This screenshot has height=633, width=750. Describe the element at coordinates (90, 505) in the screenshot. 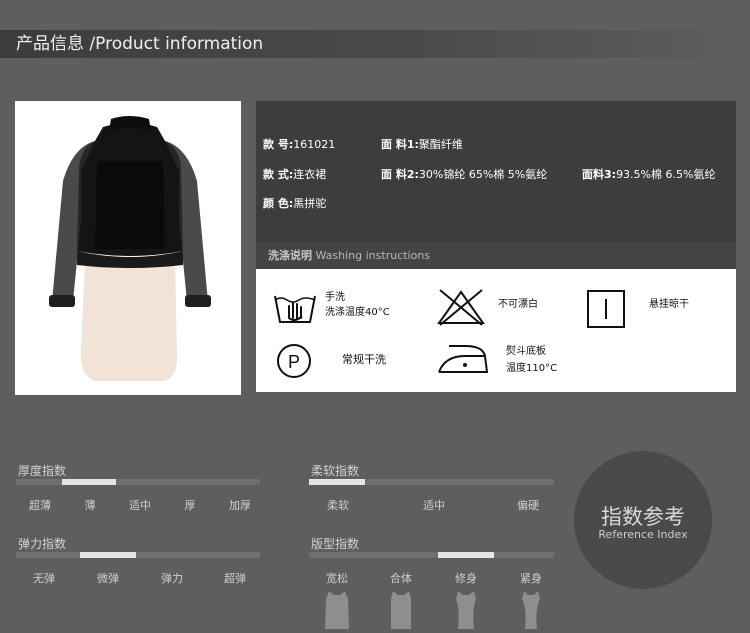

I see `thickness-tick: 薄` at that location.